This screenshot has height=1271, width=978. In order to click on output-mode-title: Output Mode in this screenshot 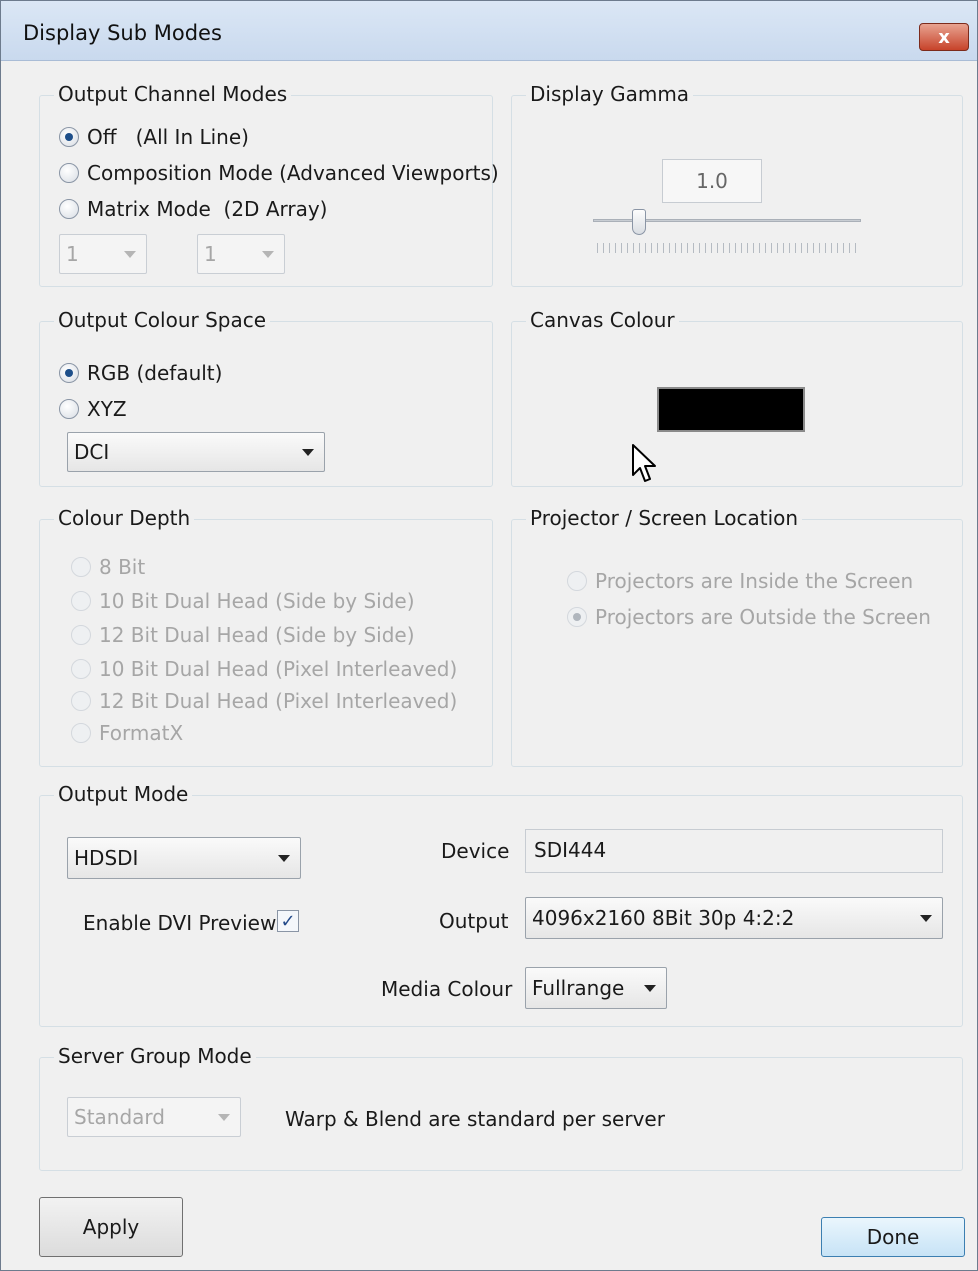, I will do `click(123, 794)`.